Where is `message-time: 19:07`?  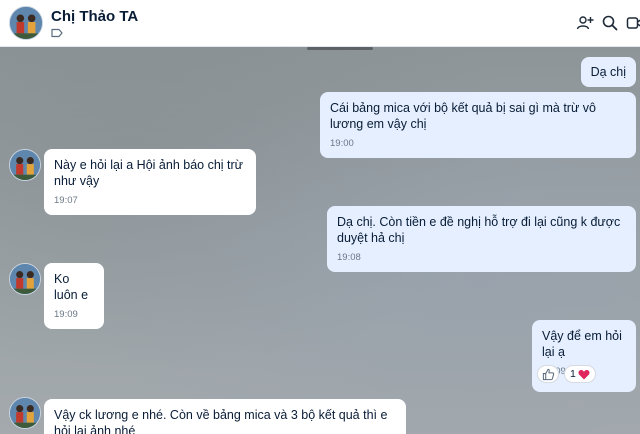
message-time: 19:07 is located at coordinates (66, 200).